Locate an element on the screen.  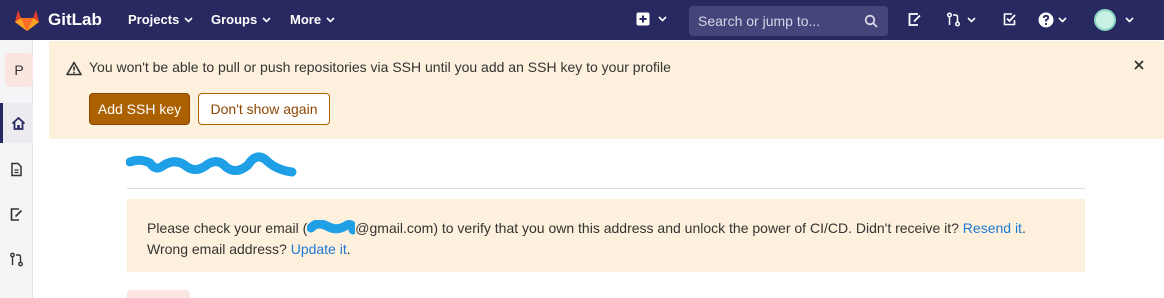
nav-more-dropdown: More is located at coordinates (312, 19).